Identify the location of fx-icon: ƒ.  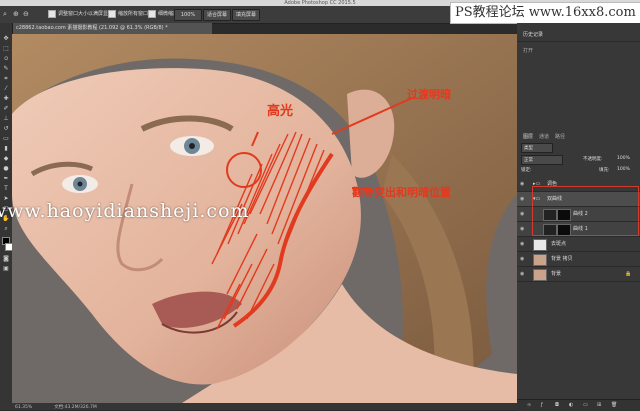
(542, 405).